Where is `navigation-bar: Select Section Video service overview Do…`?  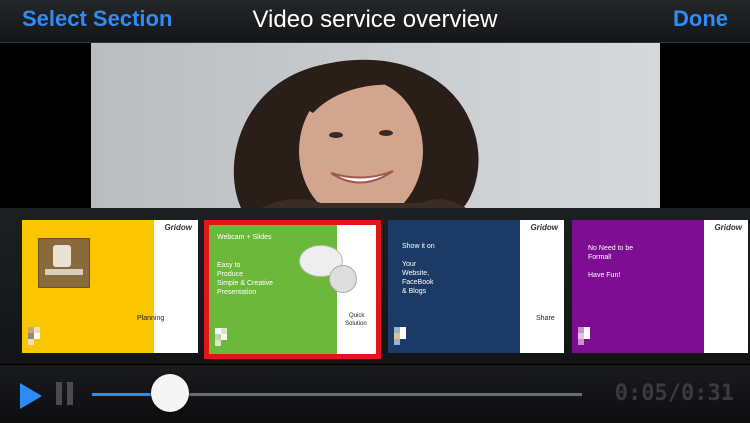 navigation-bar: Select Section Video service overview Do… is located at coordinates (375, 21).